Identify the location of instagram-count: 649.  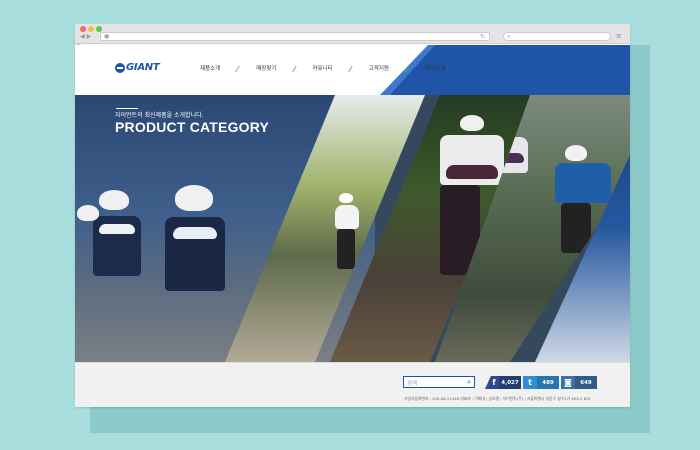
(586, 382).